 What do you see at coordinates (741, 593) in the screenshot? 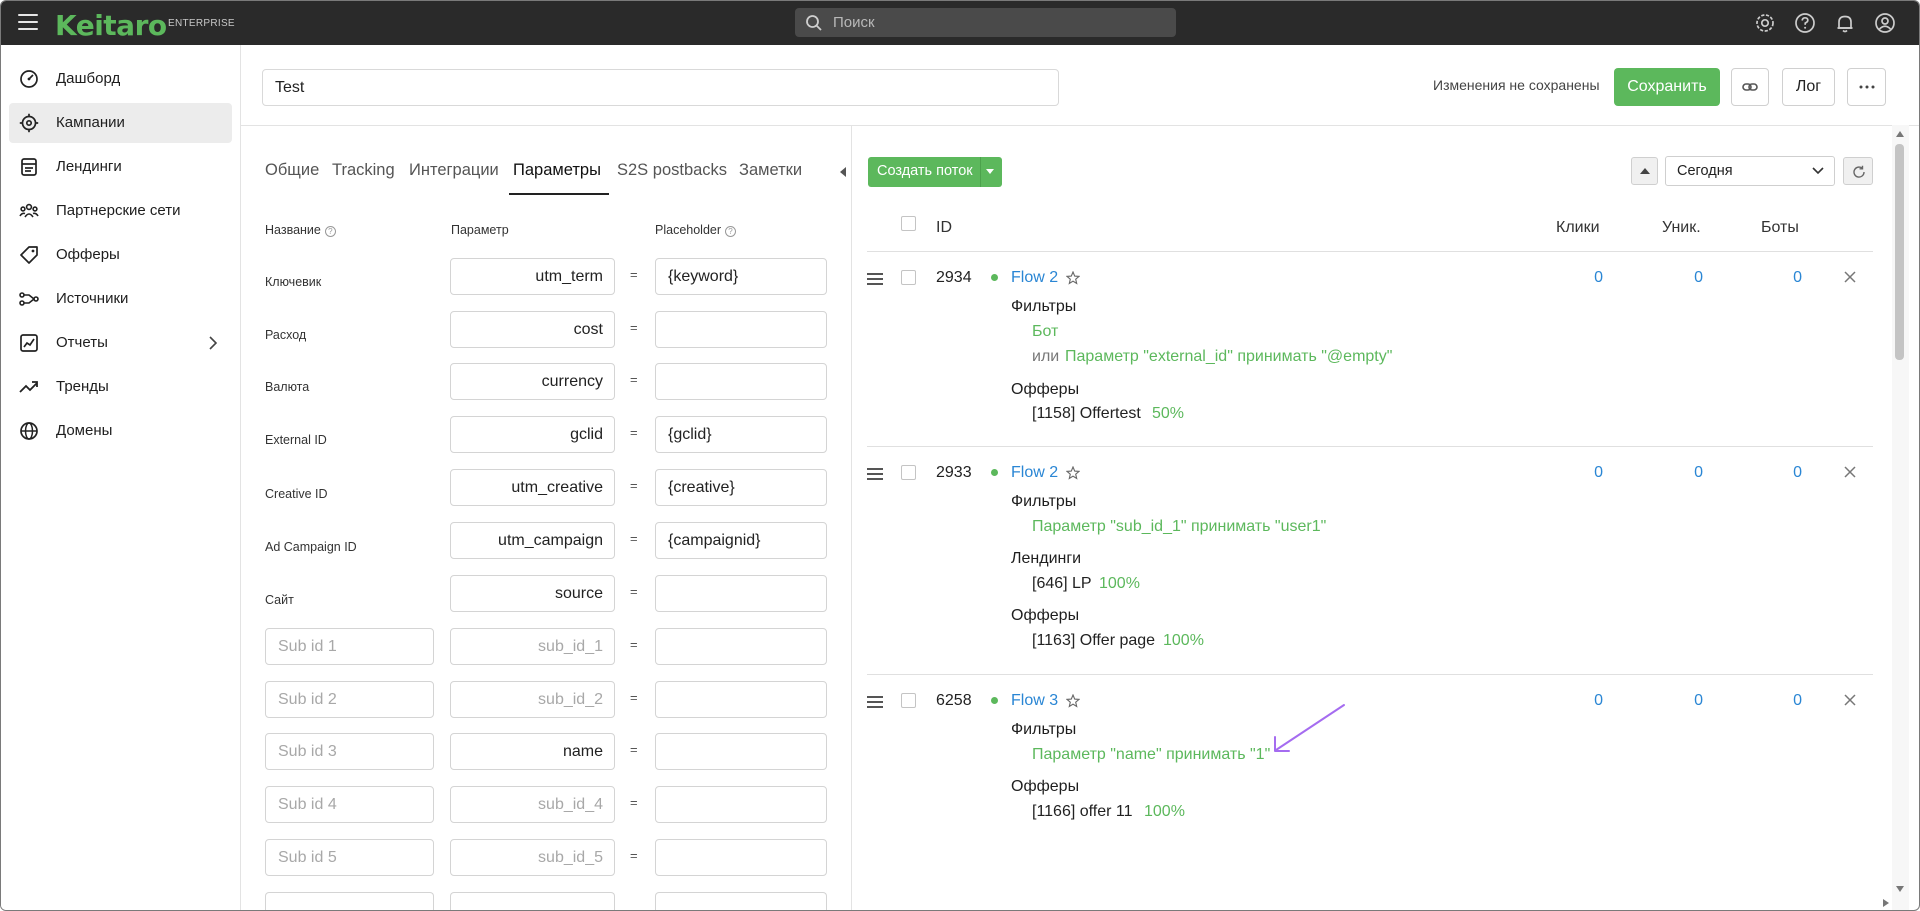
I see `placeholder-input-site` at bounding box center [741, 593].